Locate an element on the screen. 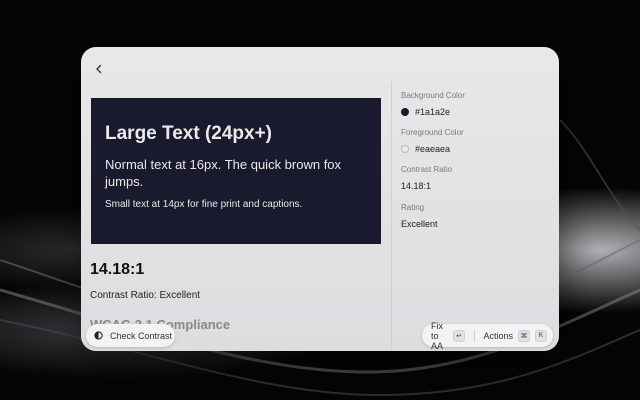  background-color-row: #1a1a2e is located at coordinates (476, 112).